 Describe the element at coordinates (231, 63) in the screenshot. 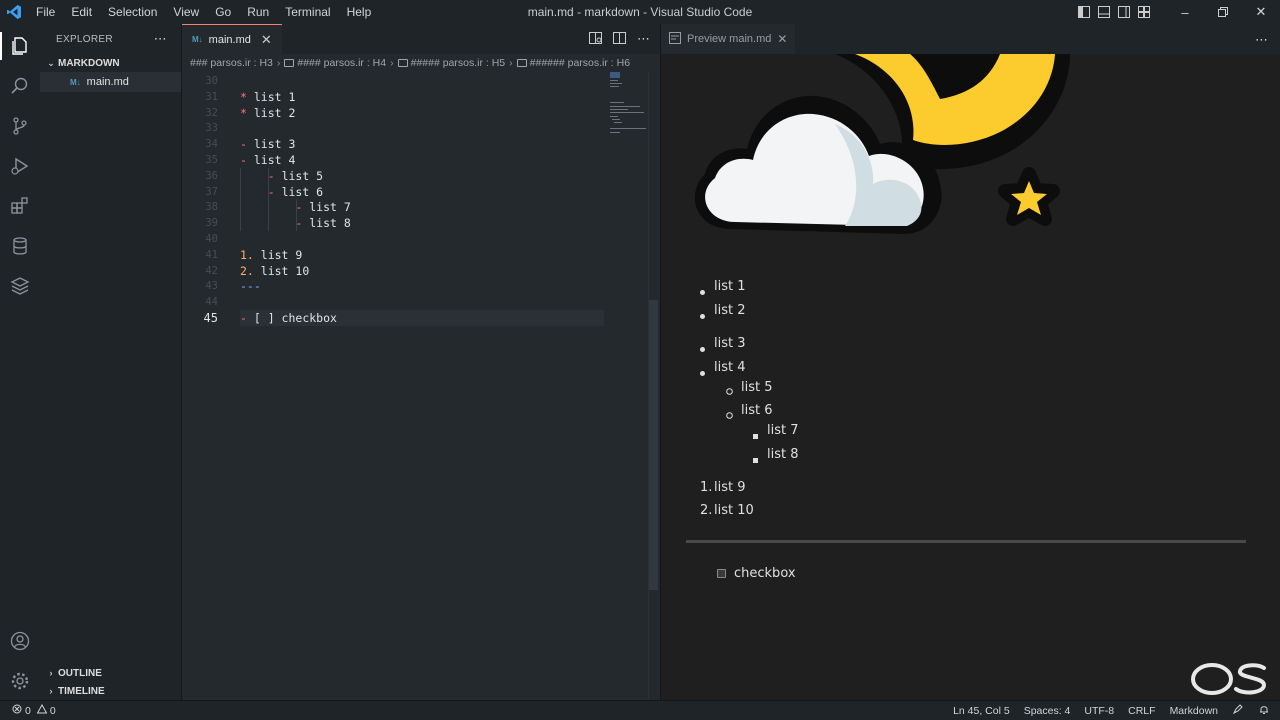

I see `breadcrumb-item: ### parsos.ir : H3` at that location.